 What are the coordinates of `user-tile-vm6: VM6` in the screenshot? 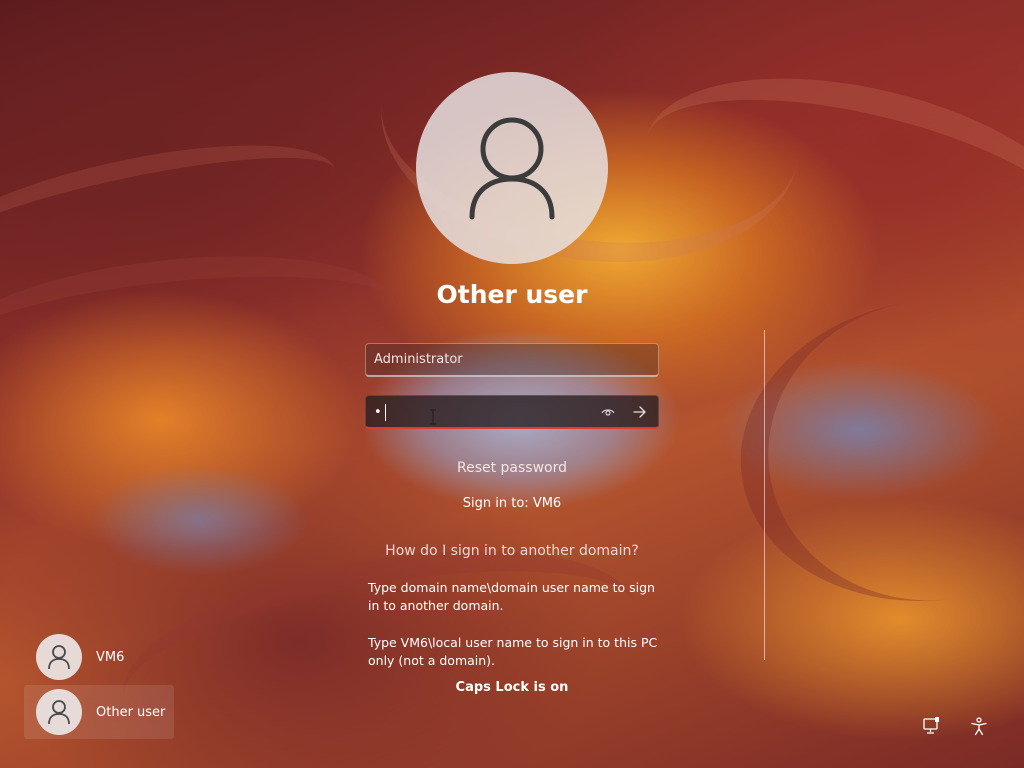 It's located at (99, 657).